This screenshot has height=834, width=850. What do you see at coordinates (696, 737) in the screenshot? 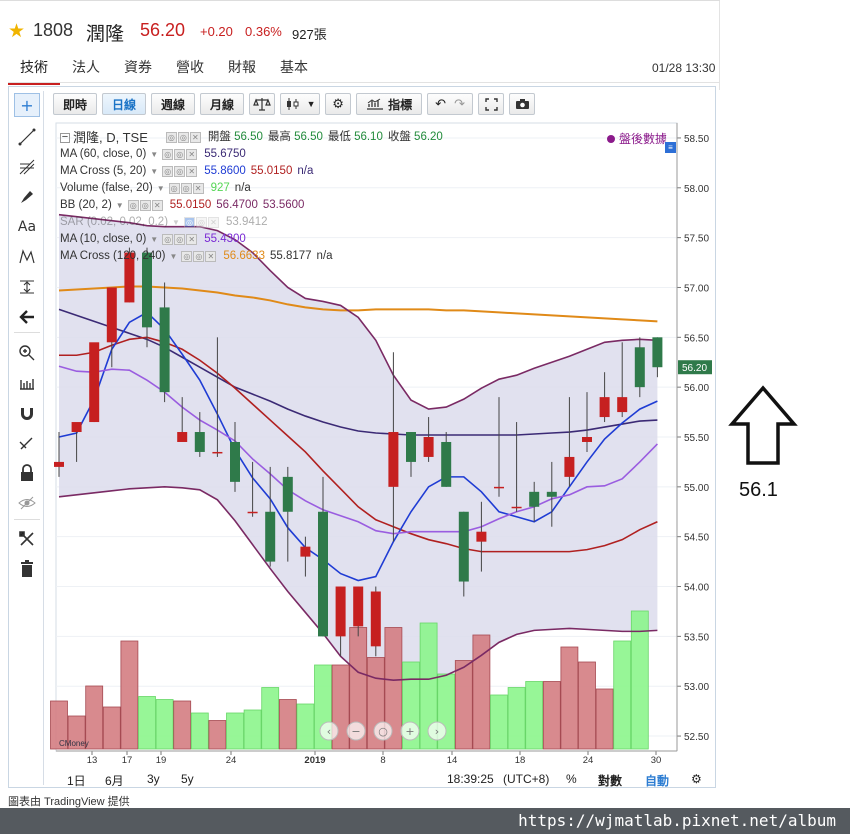
I see `y-tick-label: 52.50` at bounding box center [696, 737].